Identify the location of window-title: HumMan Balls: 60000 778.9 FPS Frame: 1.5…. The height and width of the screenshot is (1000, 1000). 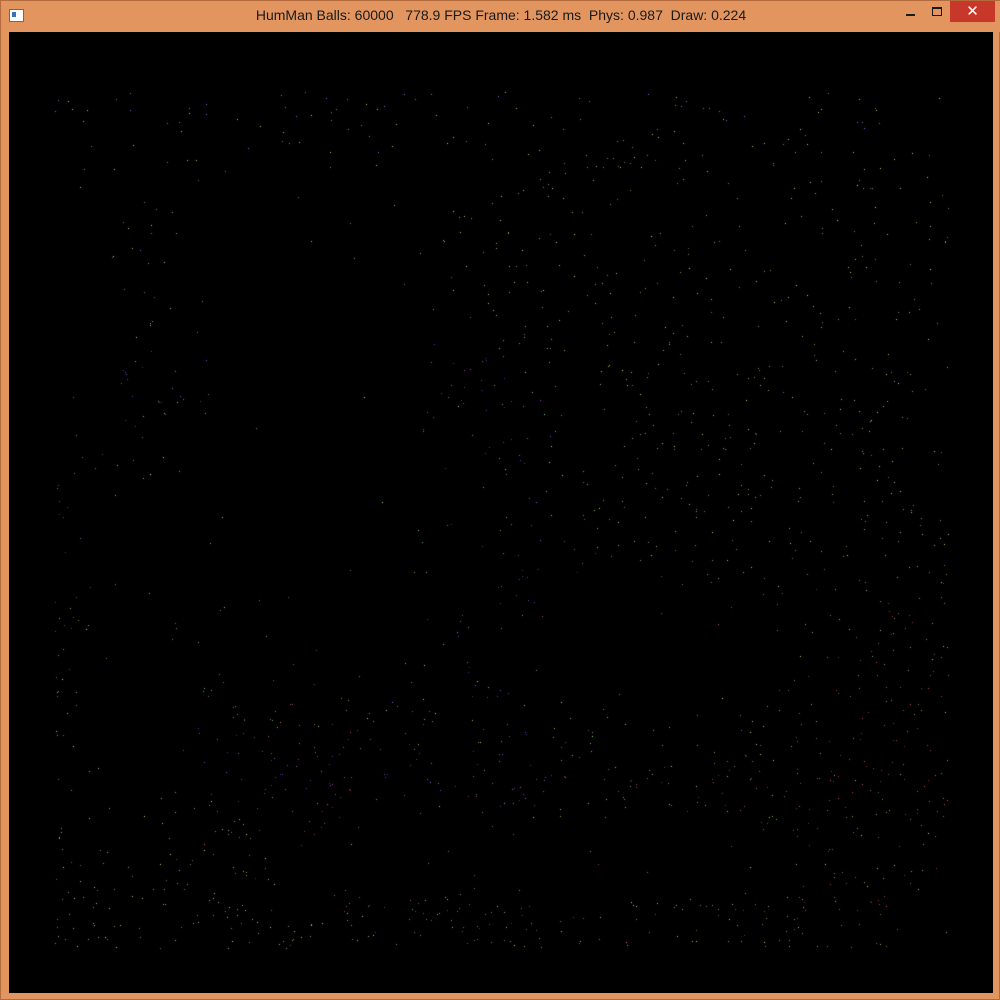
(501, 15).